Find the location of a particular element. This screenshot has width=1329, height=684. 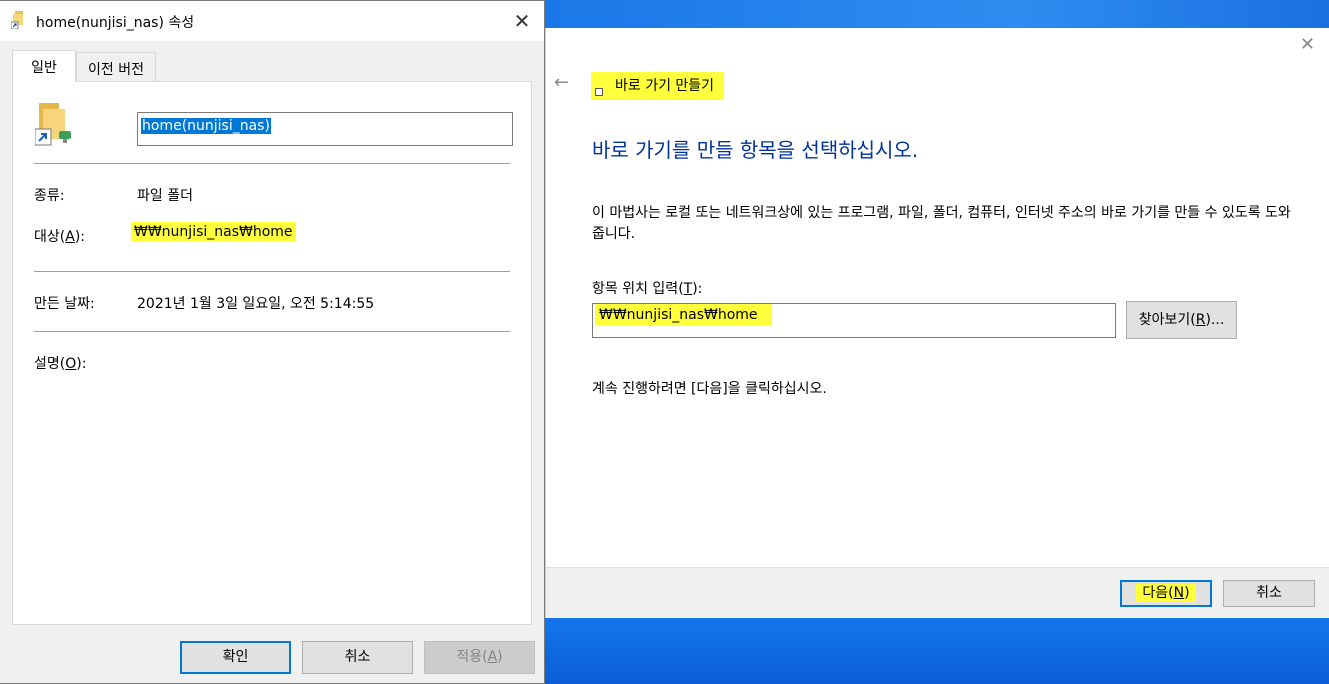

type-label: 종류: is located at coordinates (49, 196).